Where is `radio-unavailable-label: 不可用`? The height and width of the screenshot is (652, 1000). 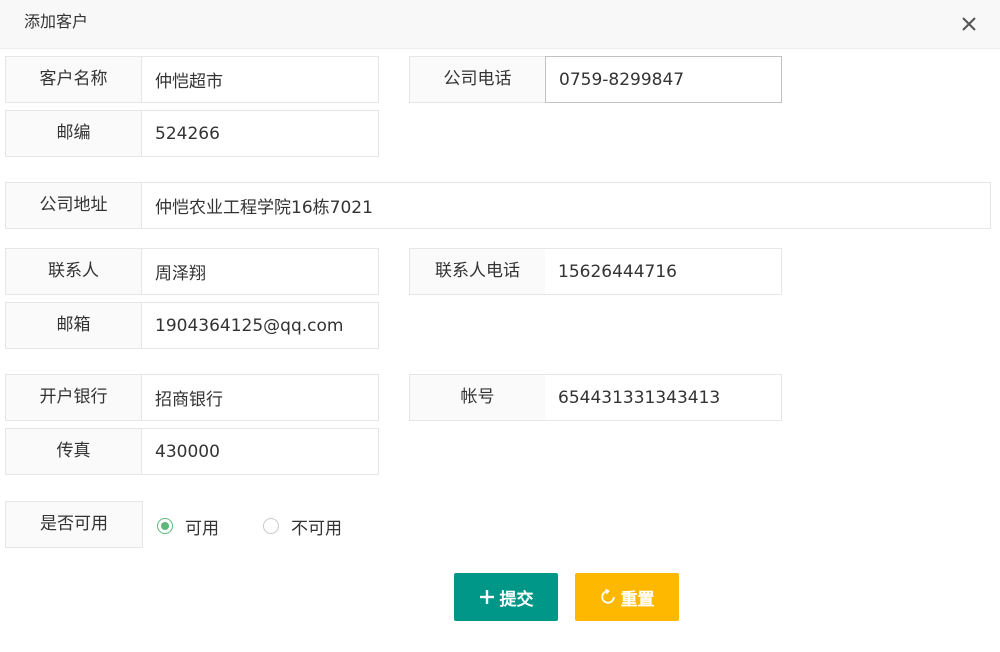
radio-unavailable-label: 不可用 is located at coordinates (316, 528).